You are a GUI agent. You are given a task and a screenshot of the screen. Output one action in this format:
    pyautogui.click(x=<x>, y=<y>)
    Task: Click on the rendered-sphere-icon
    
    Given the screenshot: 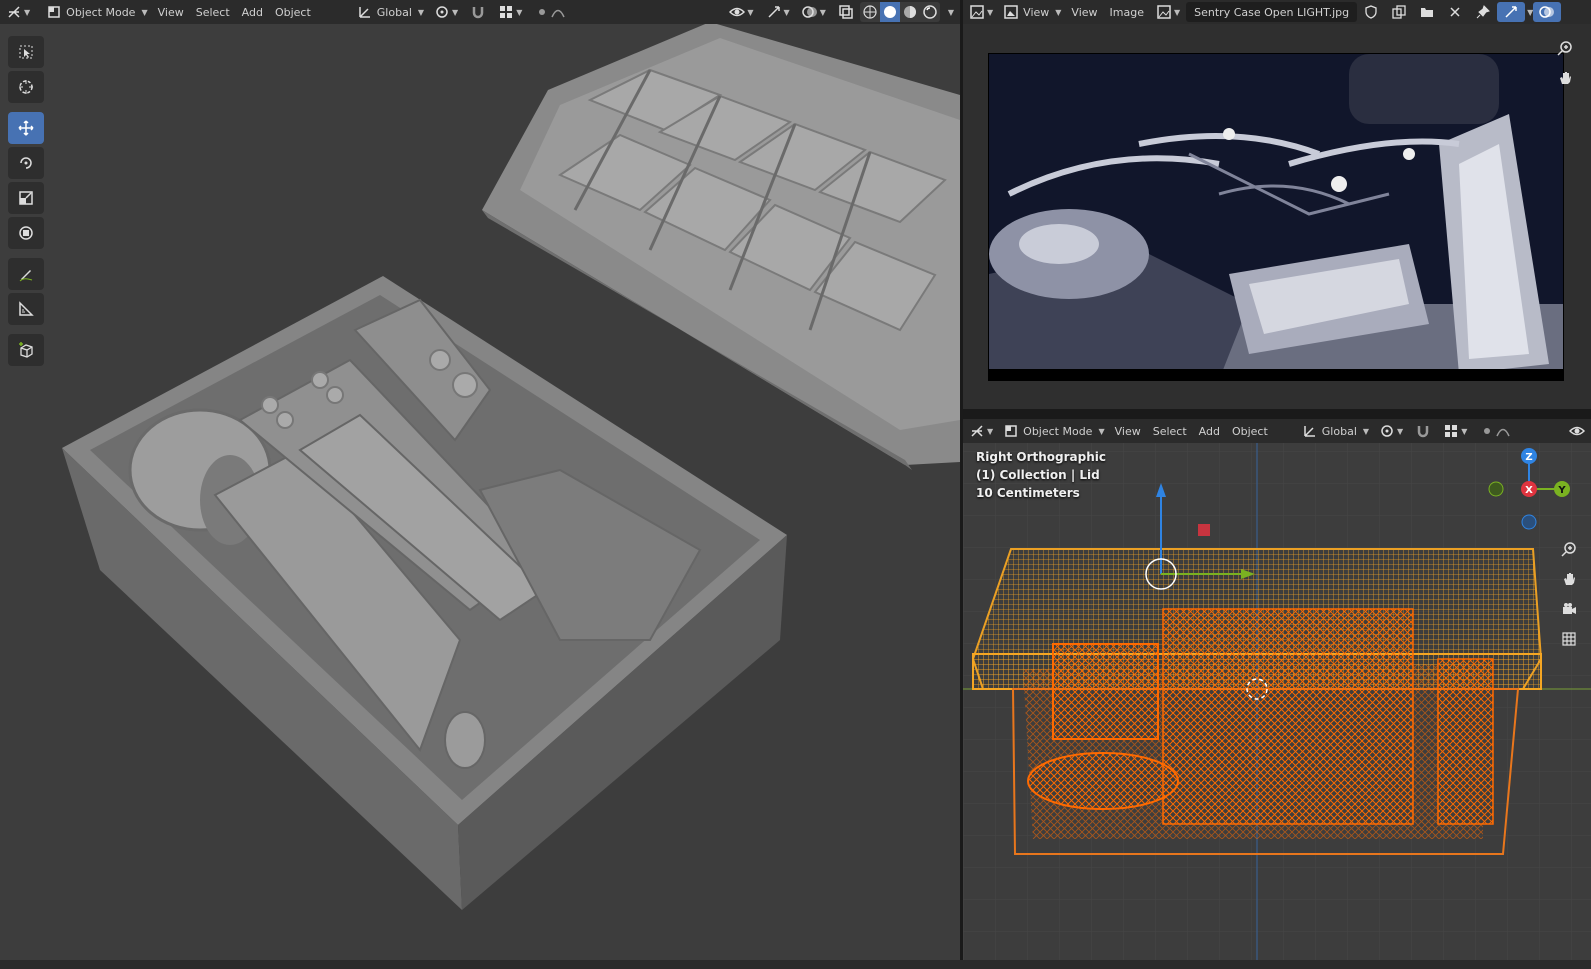 What is the action you would take?
    pyautogui.click(x=930, y=12)
    